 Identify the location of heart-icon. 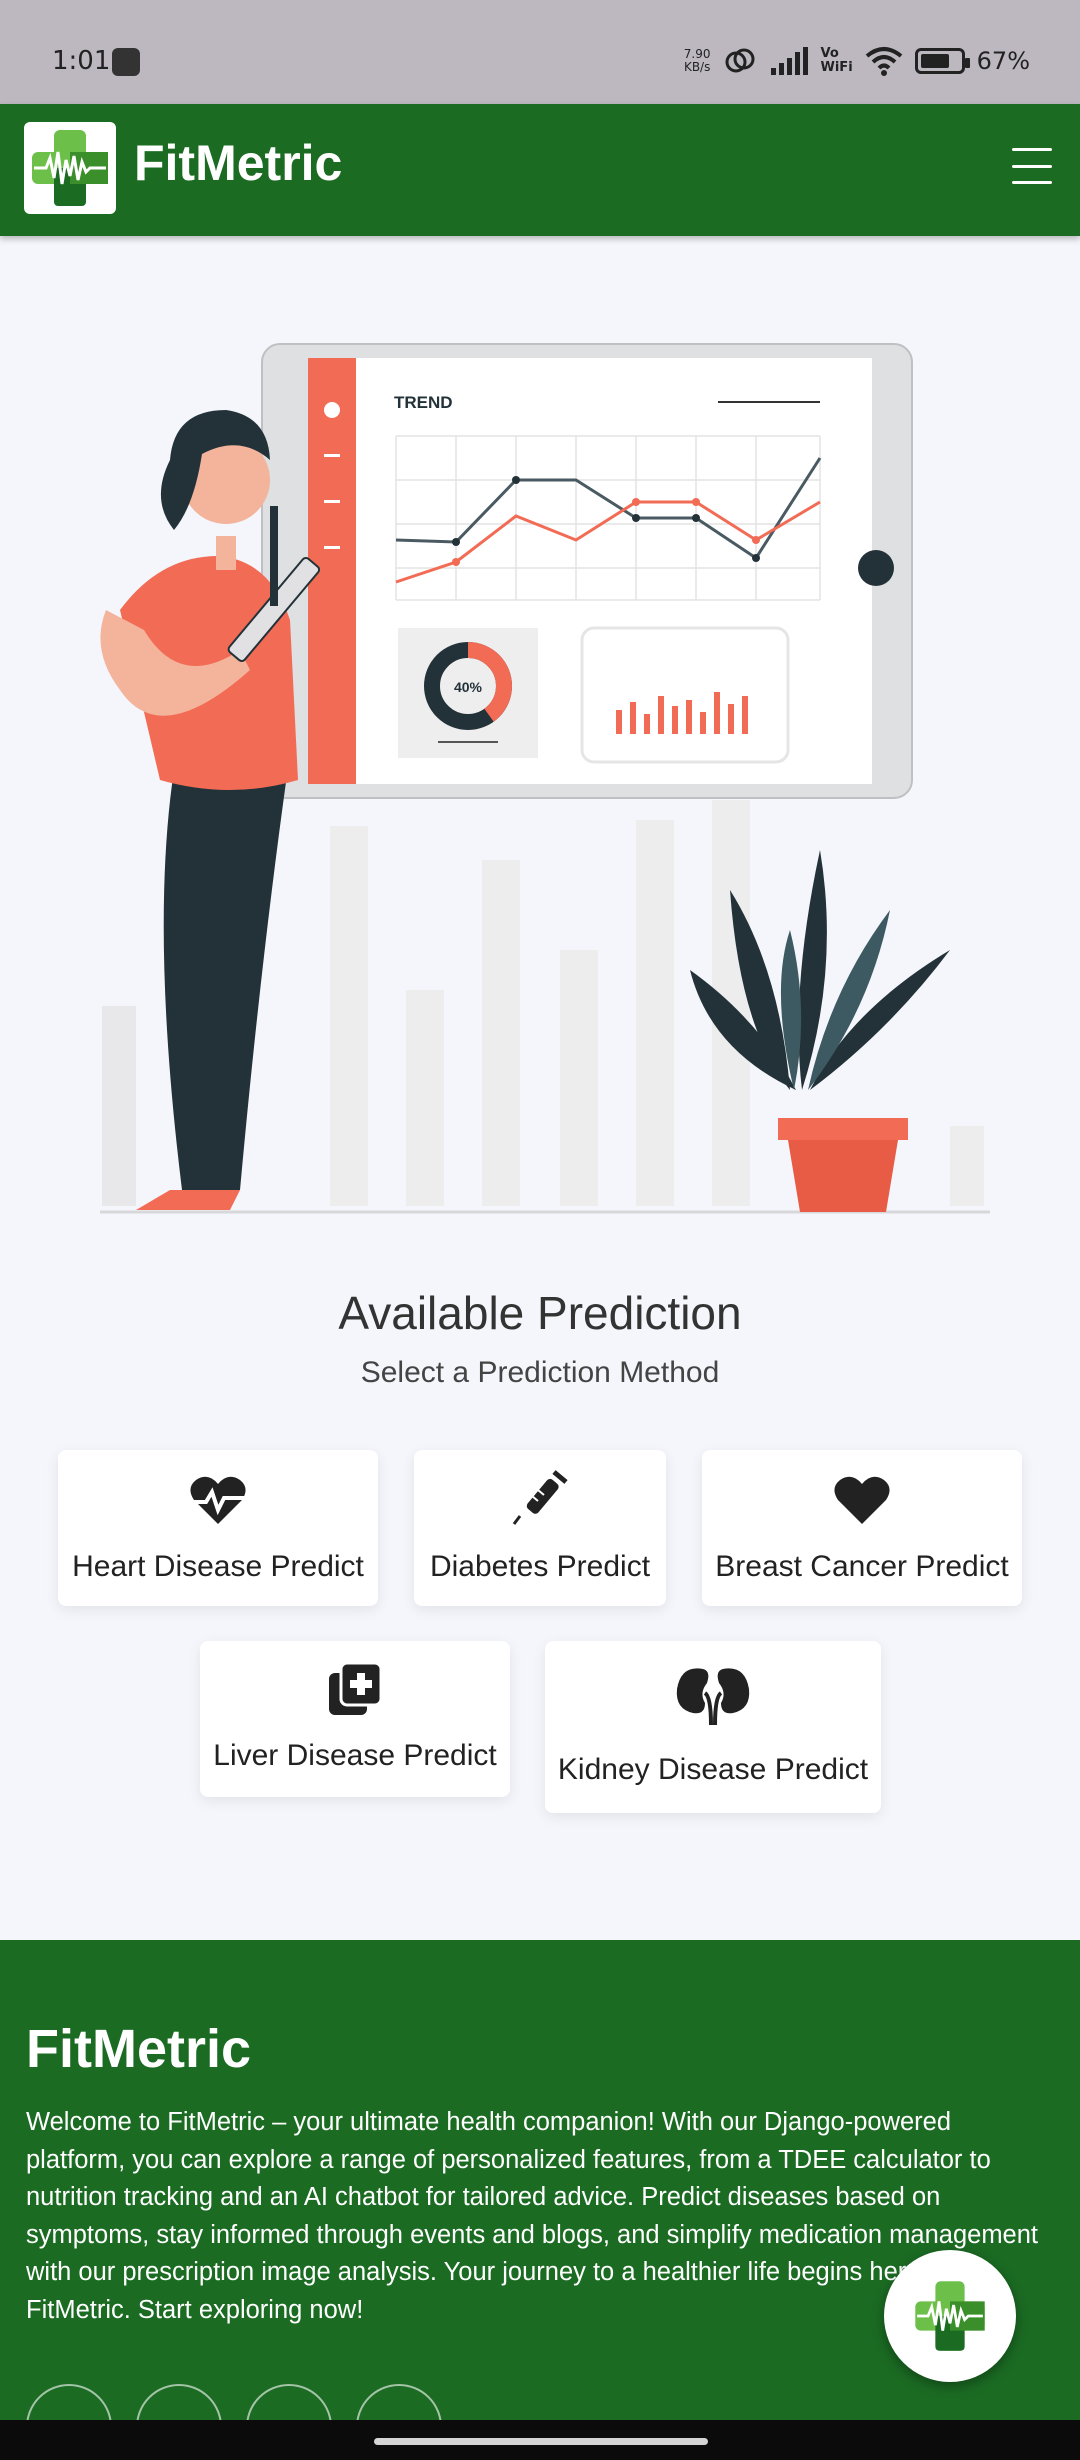
(862, 1500).